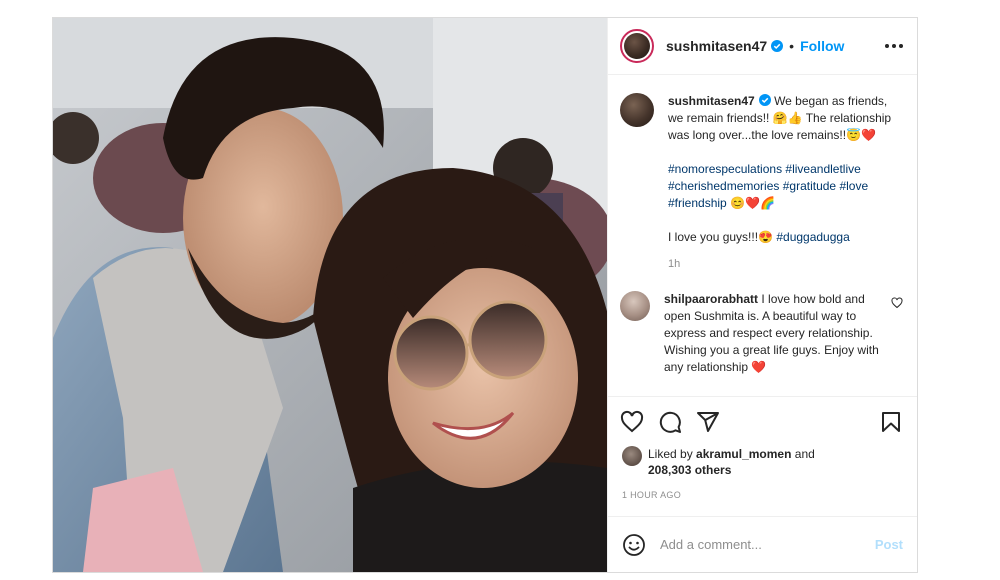 This screenshot has width=1000, height=580. I want to click on author-avatar, so click(637, 46).